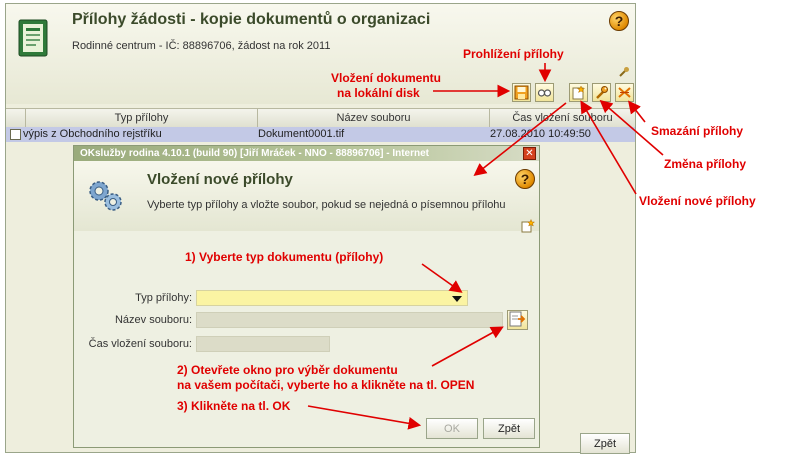 The width and height of the screenshot is (785, 455). What do you see at coordinates (513, 54) in the screenshot?
I see `annotation-view: Prohlížení přílohy` at bounding box center [513, 54].